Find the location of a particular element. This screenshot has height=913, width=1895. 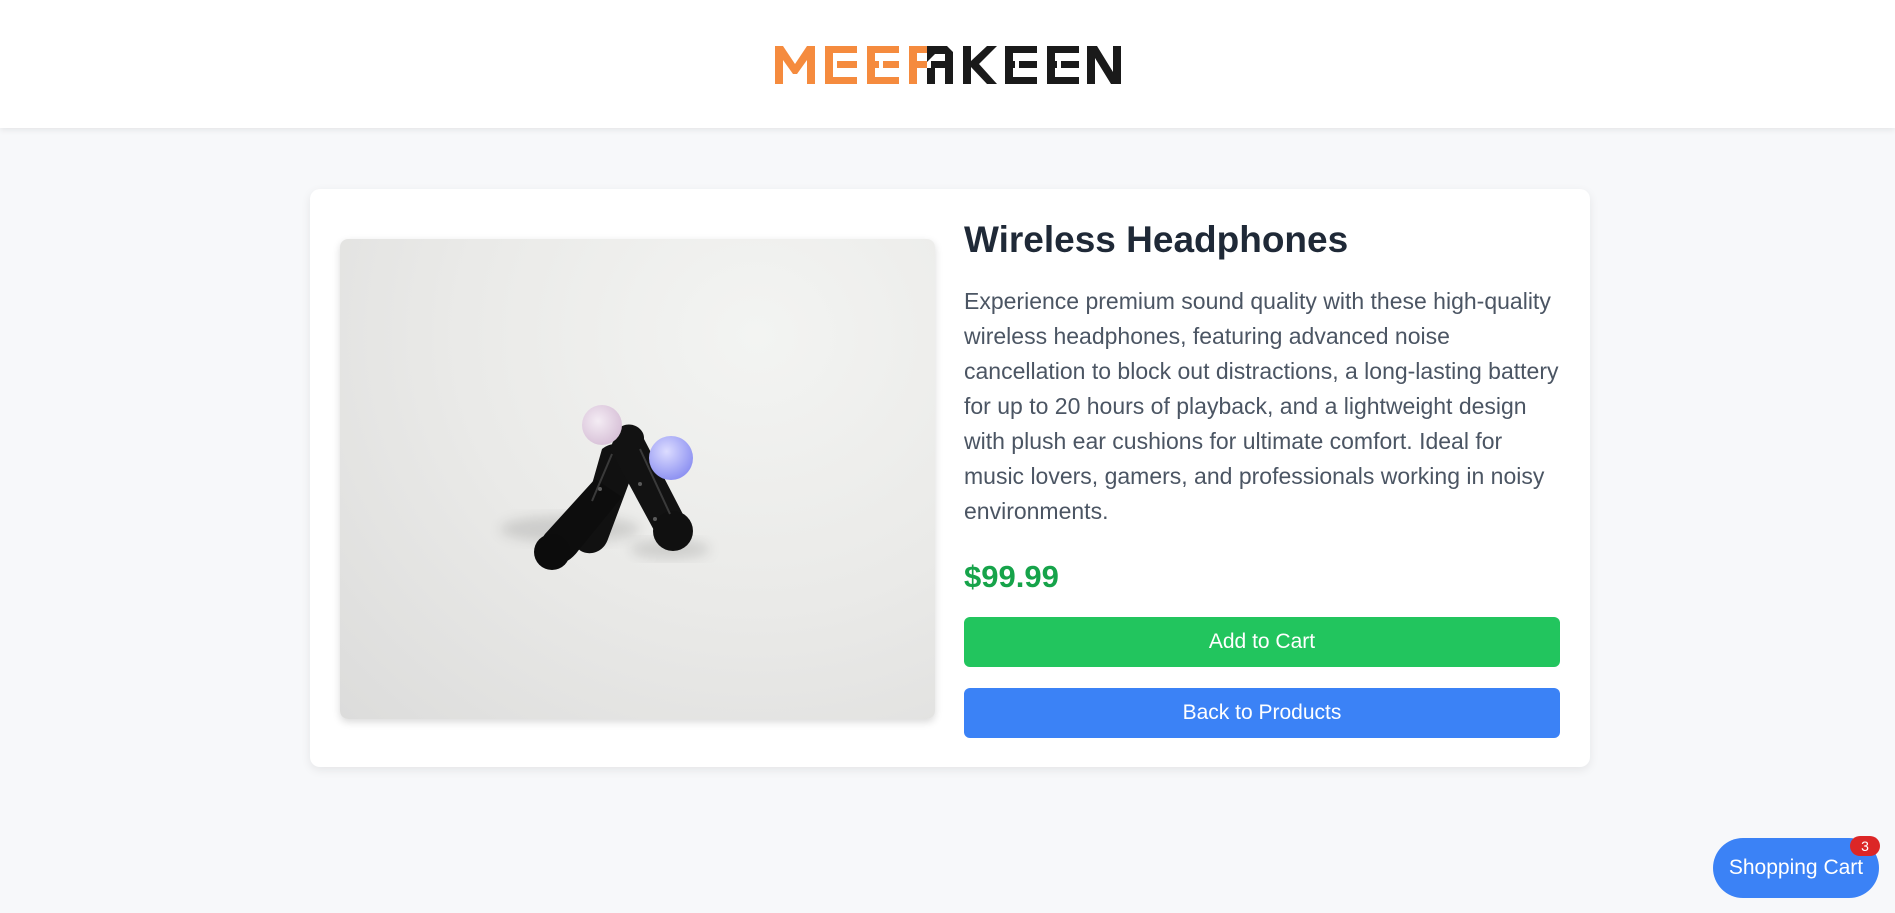

back-to-products-button: Back to Products is located at coordinates (1262, 713).